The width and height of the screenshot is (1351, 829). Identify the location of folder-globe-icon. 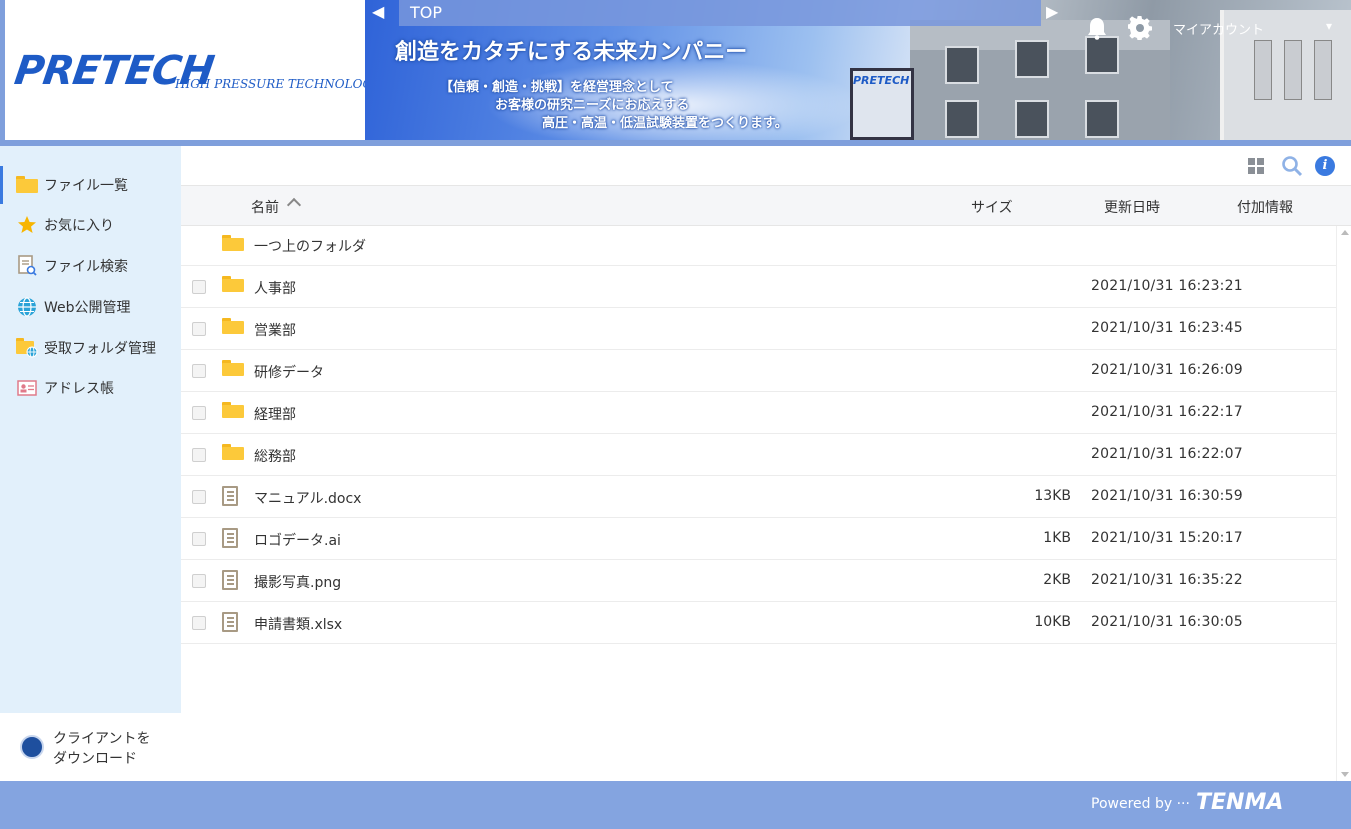
(27, 348).